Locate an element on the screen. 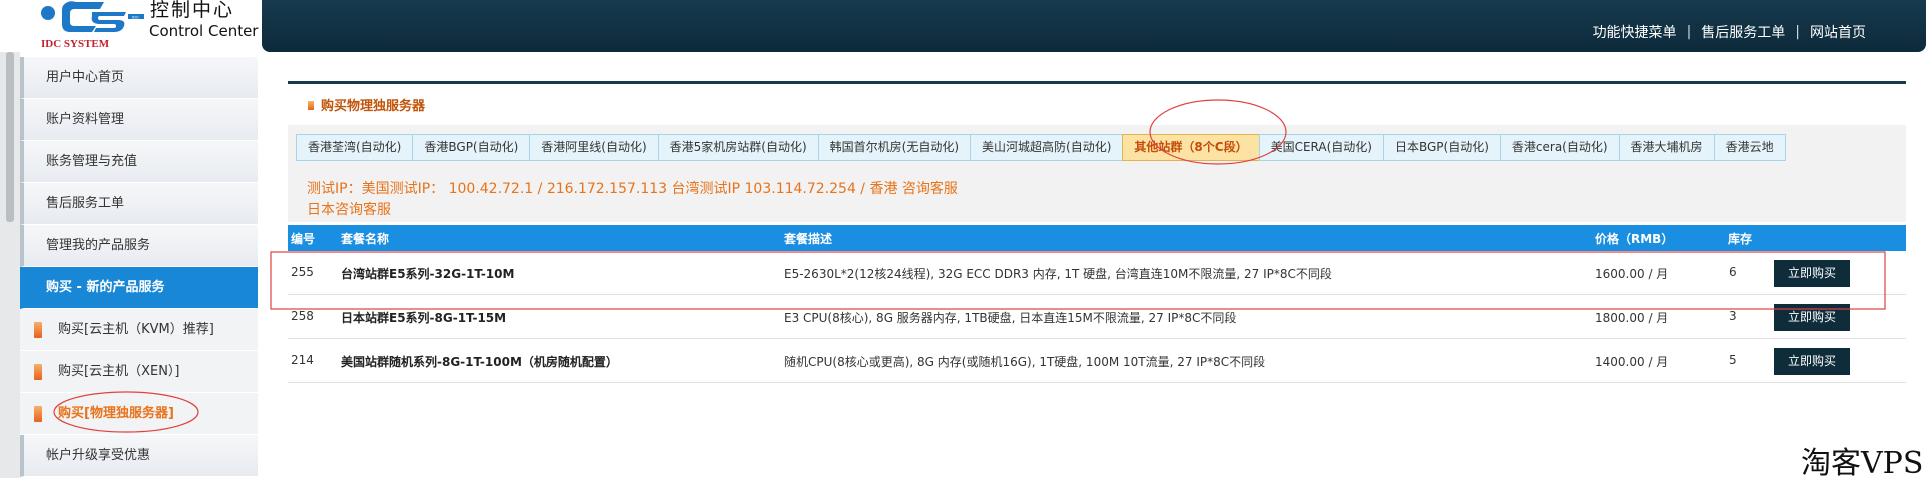  sidebar-subitem-dedicated: 购买[物理独服务器] is located at coordinates (139, 414).